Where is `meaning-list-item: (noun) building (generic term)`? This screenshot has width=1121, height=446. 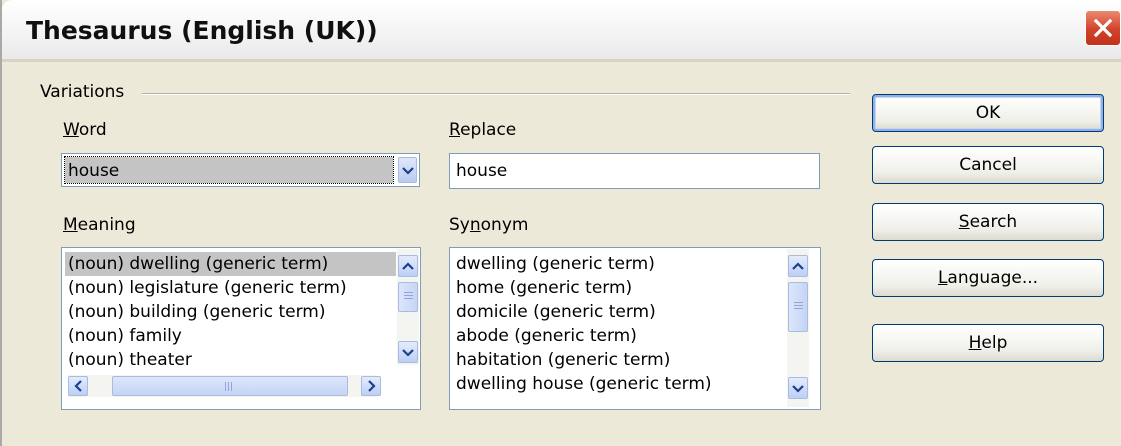 meaning-list-item: (noun) building (generic term) is located at coordinates (230, 312).